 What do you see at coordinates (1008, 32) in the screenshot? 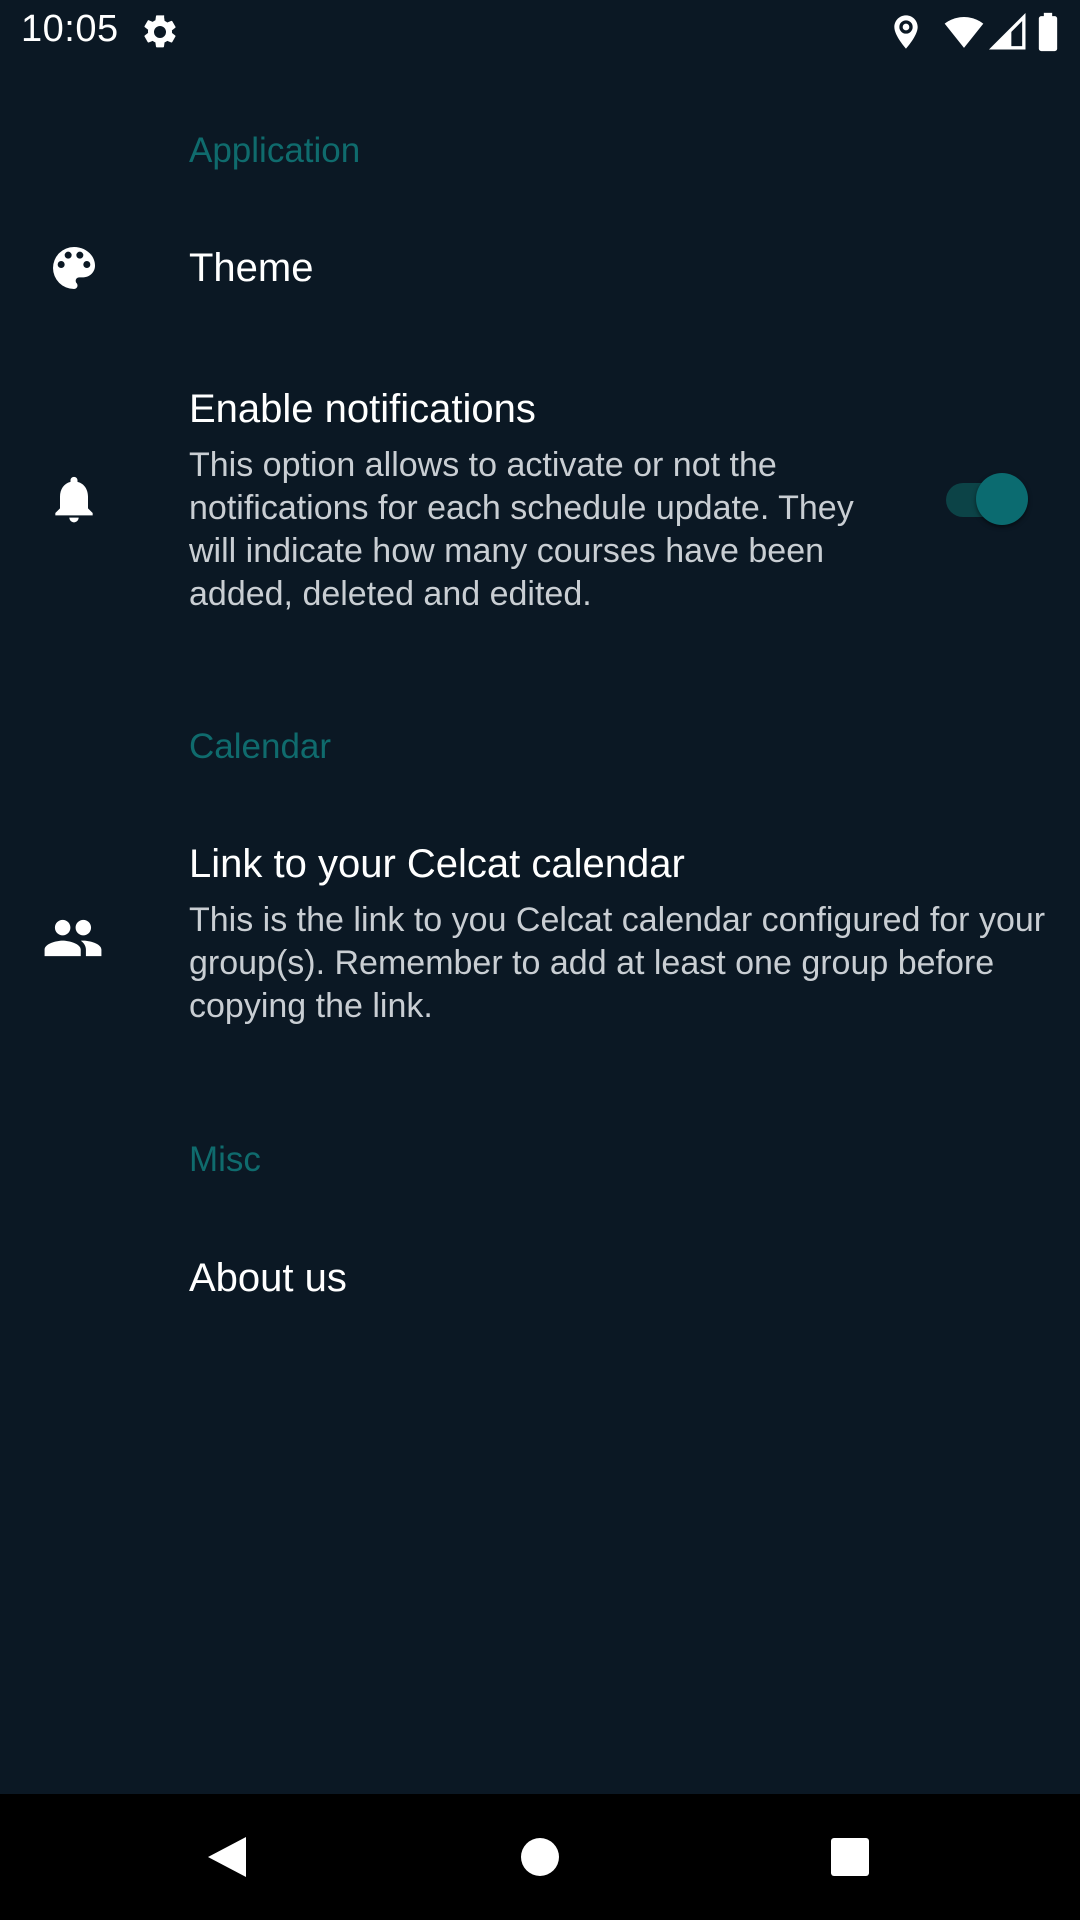
I see `signal-icon` at bounding box center [1008, 32].